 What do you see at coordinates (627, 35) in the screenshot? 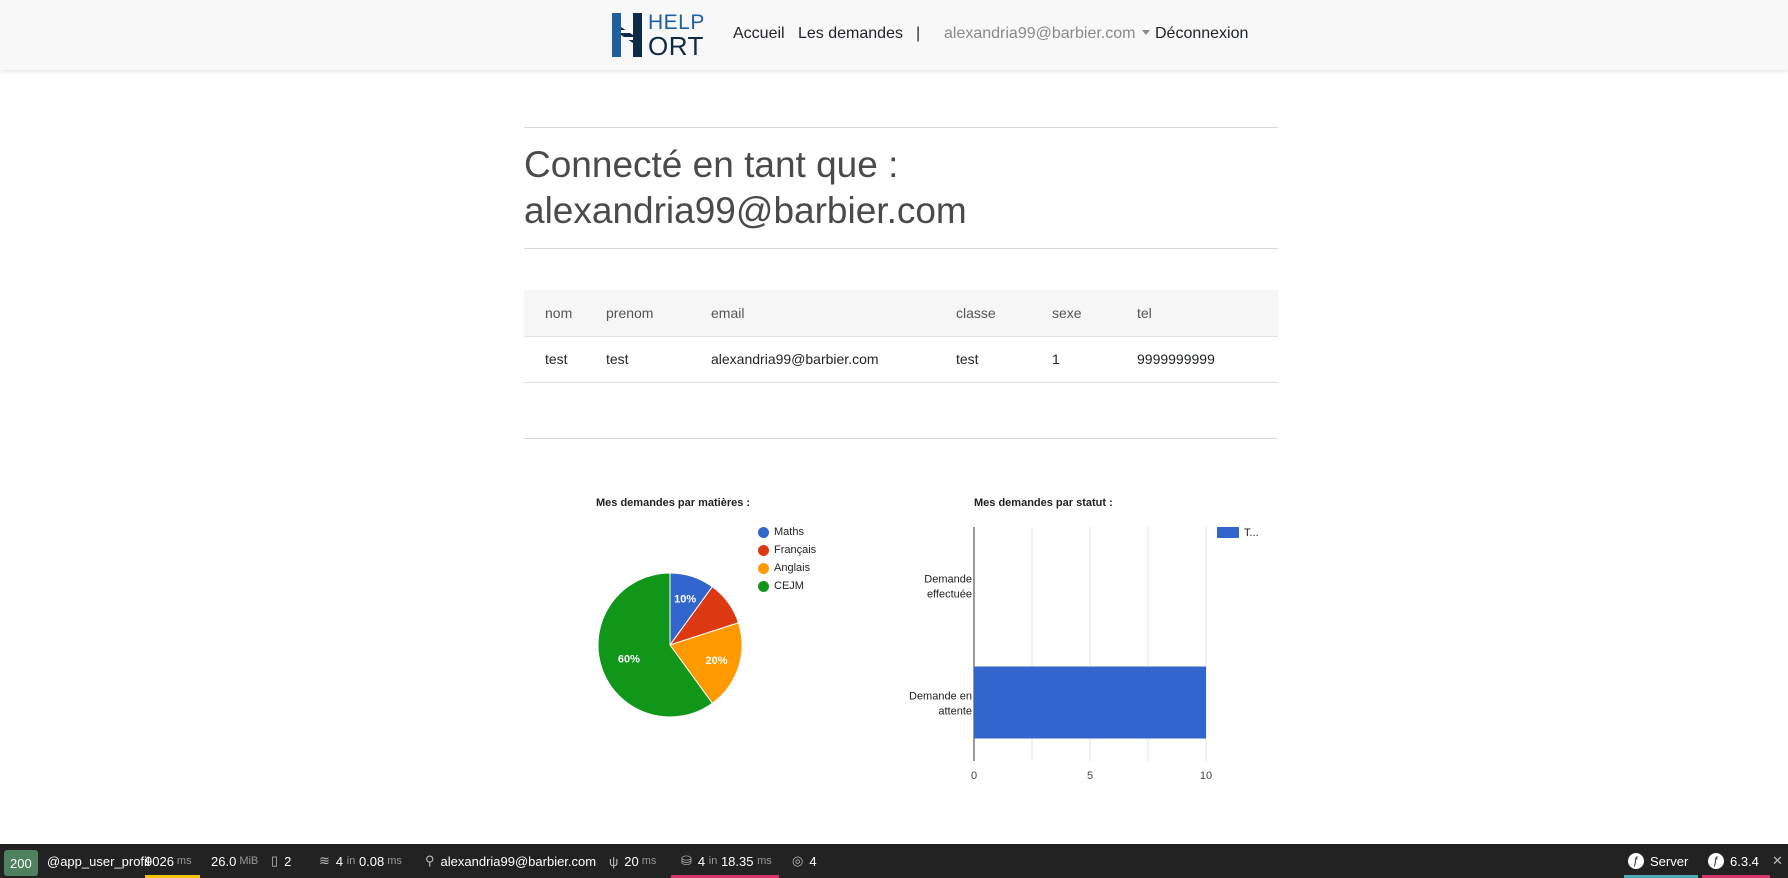
I see `helport-logo-icon` at bounding box center [627, 35].